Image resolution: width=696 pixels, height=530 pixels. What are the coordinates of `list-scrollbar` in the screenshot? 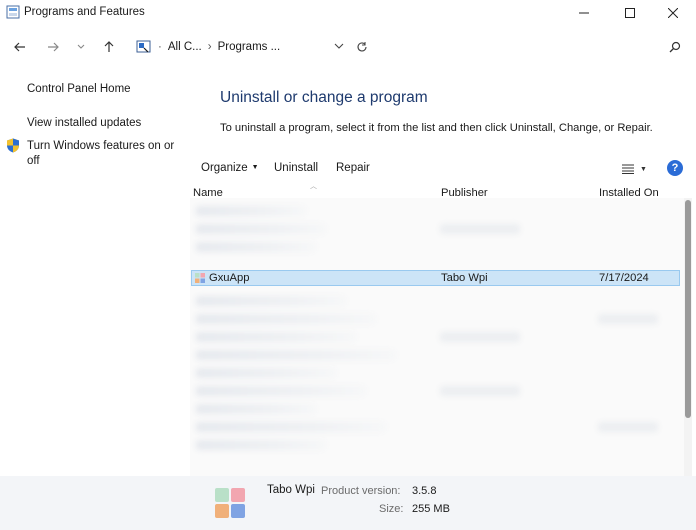 It's located at (688, 337).